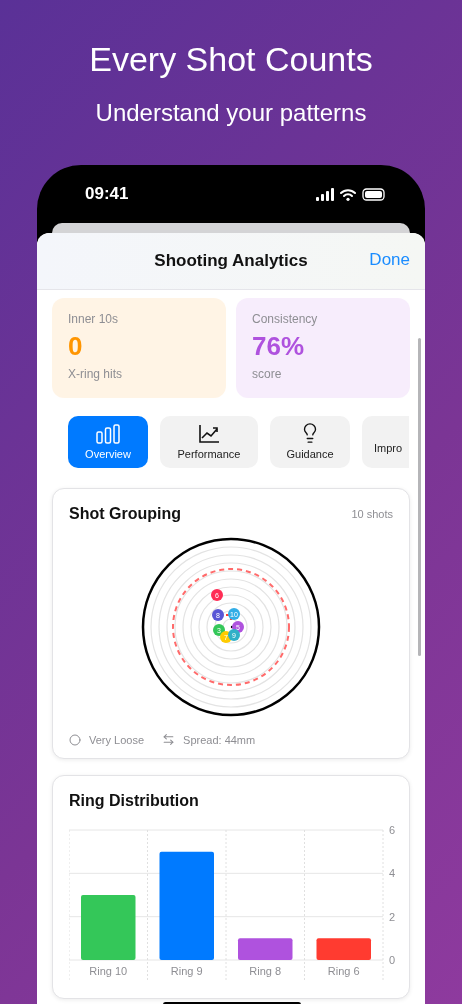 The width and height of the screenshot is (462, 1004). What do you see at coordinates (186, 971) in the screenshot?
I see `category-label: Ring 9` at bounding box center [186, 971].